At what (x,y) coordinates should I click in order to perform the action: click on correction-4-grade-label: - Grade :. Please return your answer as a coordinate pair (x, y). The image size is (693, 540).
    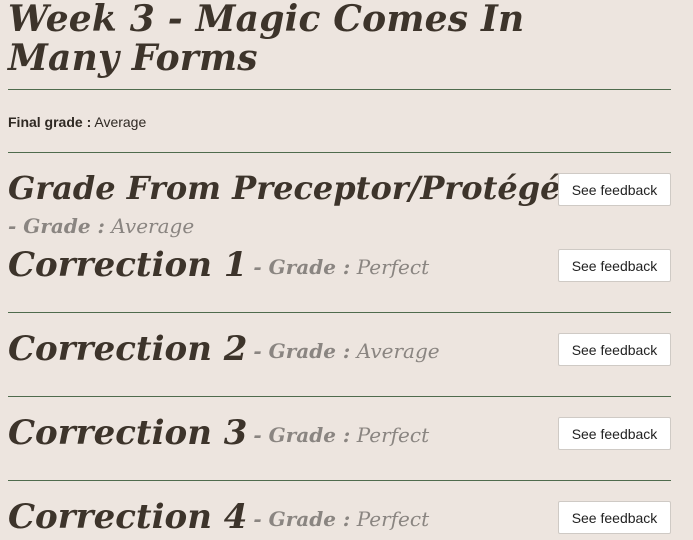
    Looking at the image, I should click on (302, 519).